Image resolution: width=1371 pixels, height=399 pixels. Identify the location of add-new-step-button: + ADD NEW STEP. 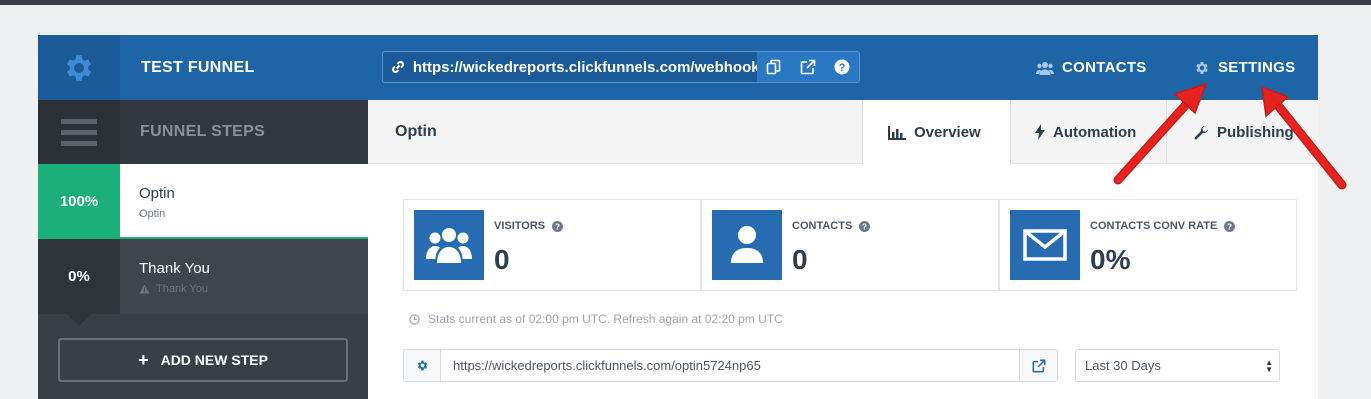
(203, 360).